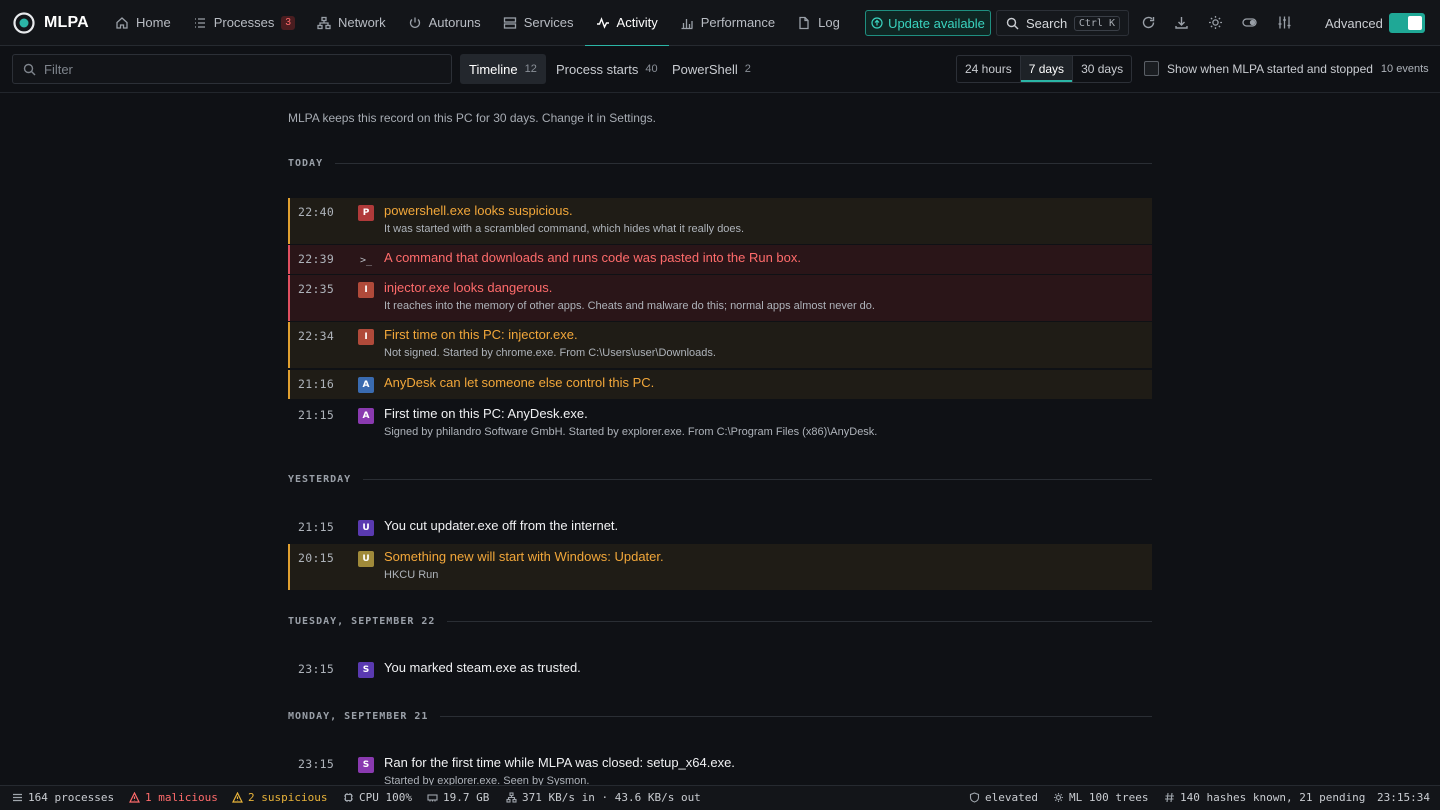  What do you see at coordinates (1096, 23) in the screenshot?
I see `search-shortcut: Ctrl K` at bounding box center [1096, 23].